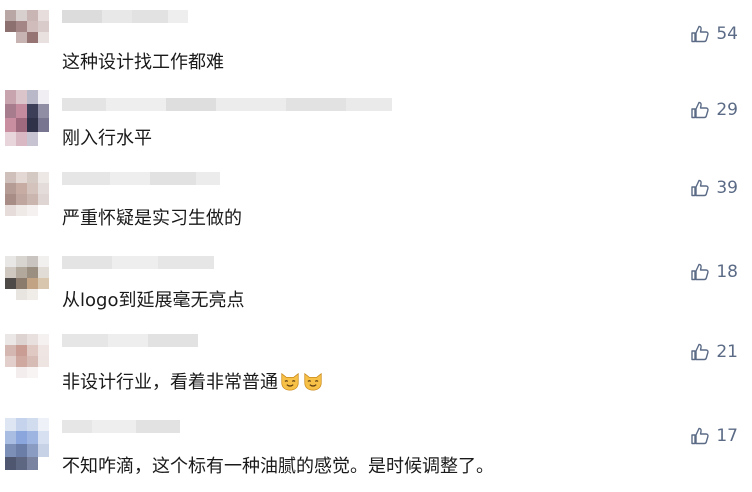 This screenshot has height=492, width=752. Describe the element at coordinates (727, 34) in the screenshot. I see `like-count: 54` at that location.